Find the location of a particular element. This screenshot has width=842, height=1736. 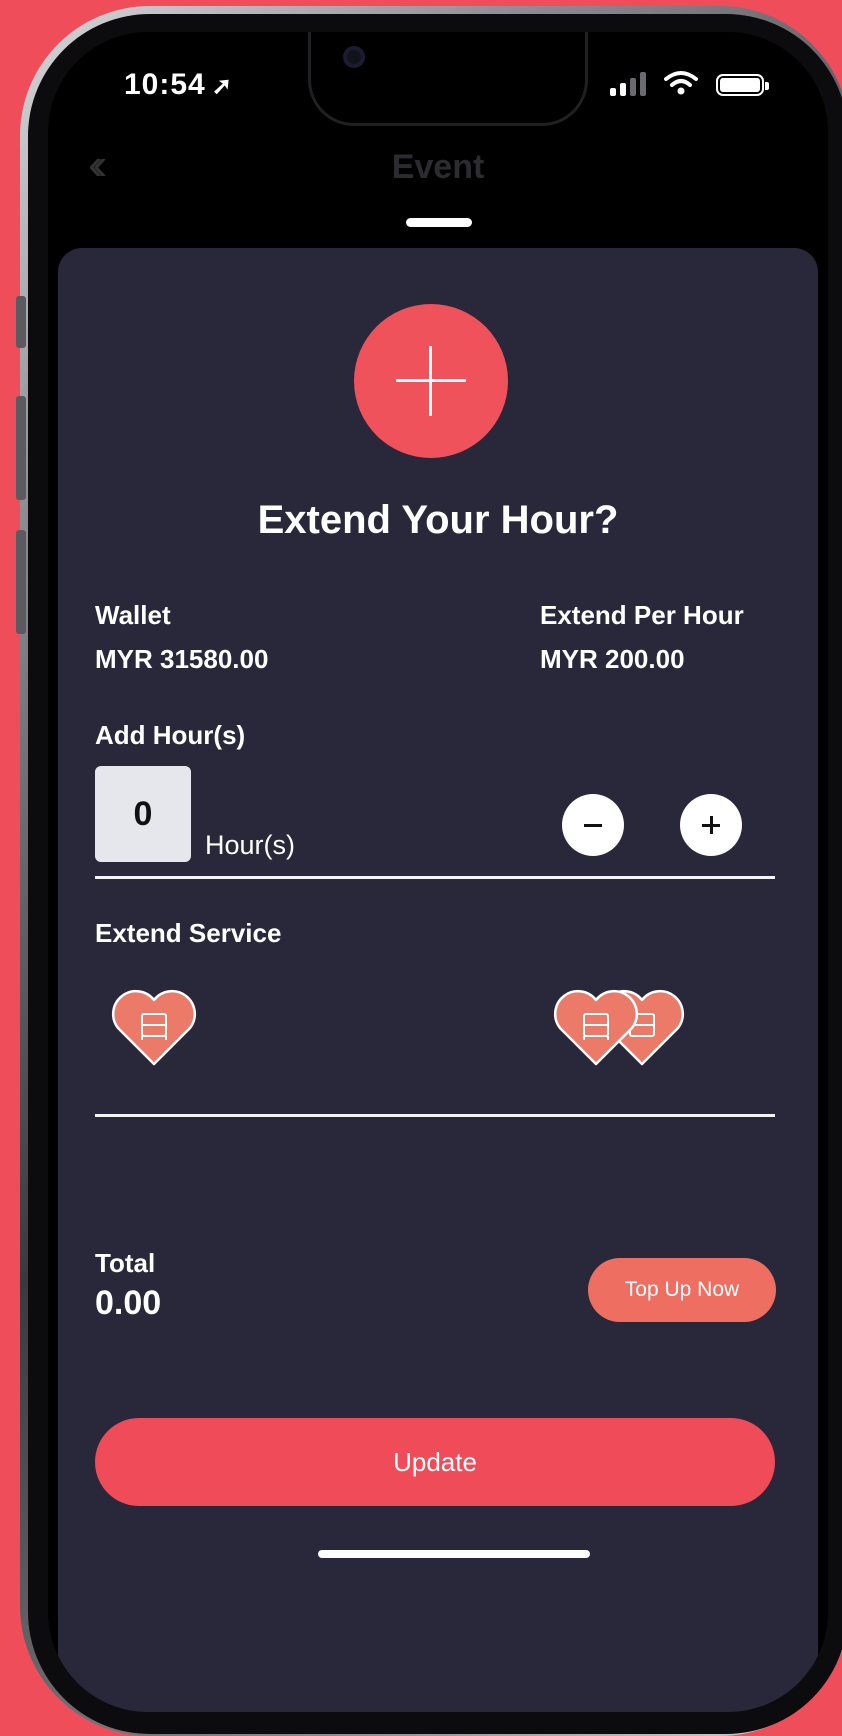

nav-title: Event is located at coordinates (438, 167).